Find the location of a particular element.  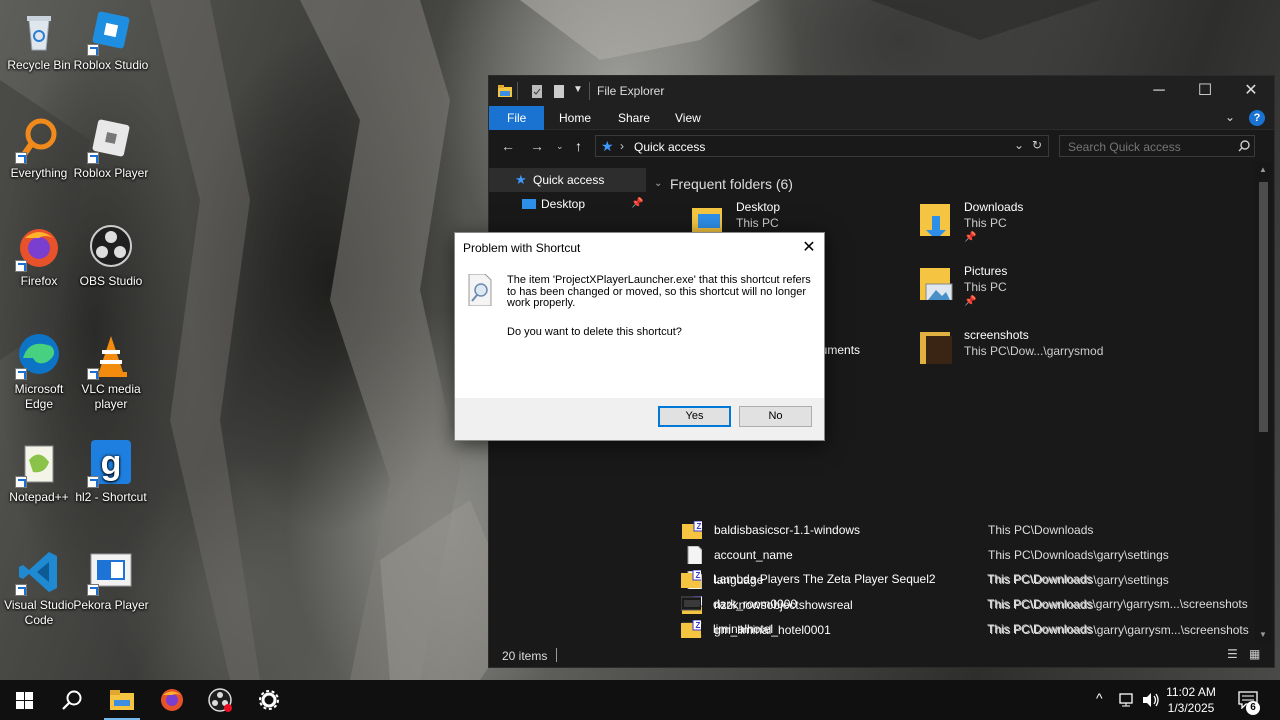

sidebar-item-desktop: Desktop 📌 is located at coordinates (567, 204).